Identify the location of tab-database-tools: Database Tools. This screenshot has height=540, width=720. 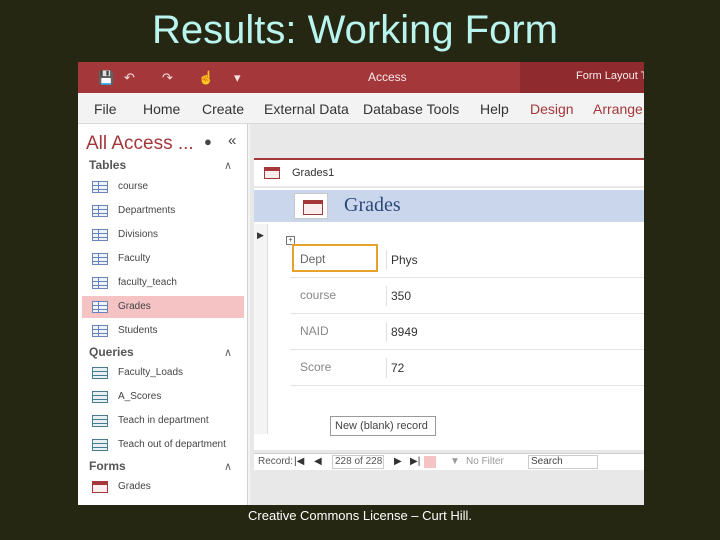
(411, 109).